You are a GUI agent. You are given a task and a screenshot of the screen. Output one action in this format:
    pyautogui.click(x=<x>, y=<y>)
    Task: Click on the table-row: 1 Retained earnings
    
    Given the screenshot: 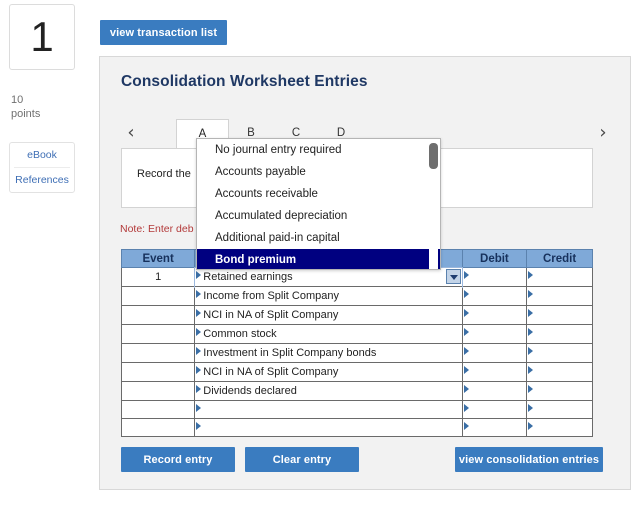 What is the action you would take?
    pyautogui.click(x=356, y=277)
    